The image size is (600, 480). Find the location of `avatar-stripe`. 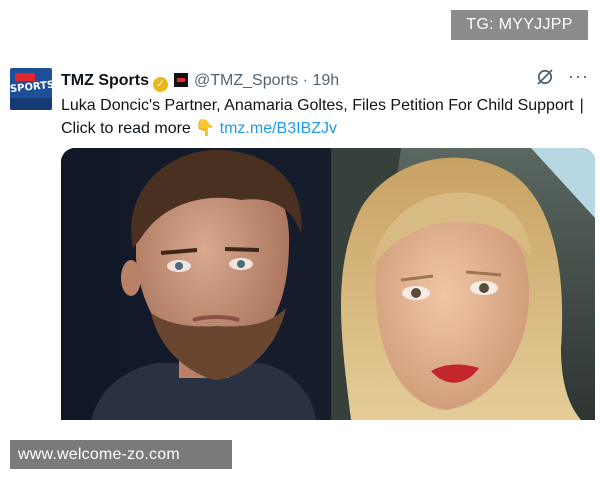

avatar-stripe is located at coordinates (31, 104).